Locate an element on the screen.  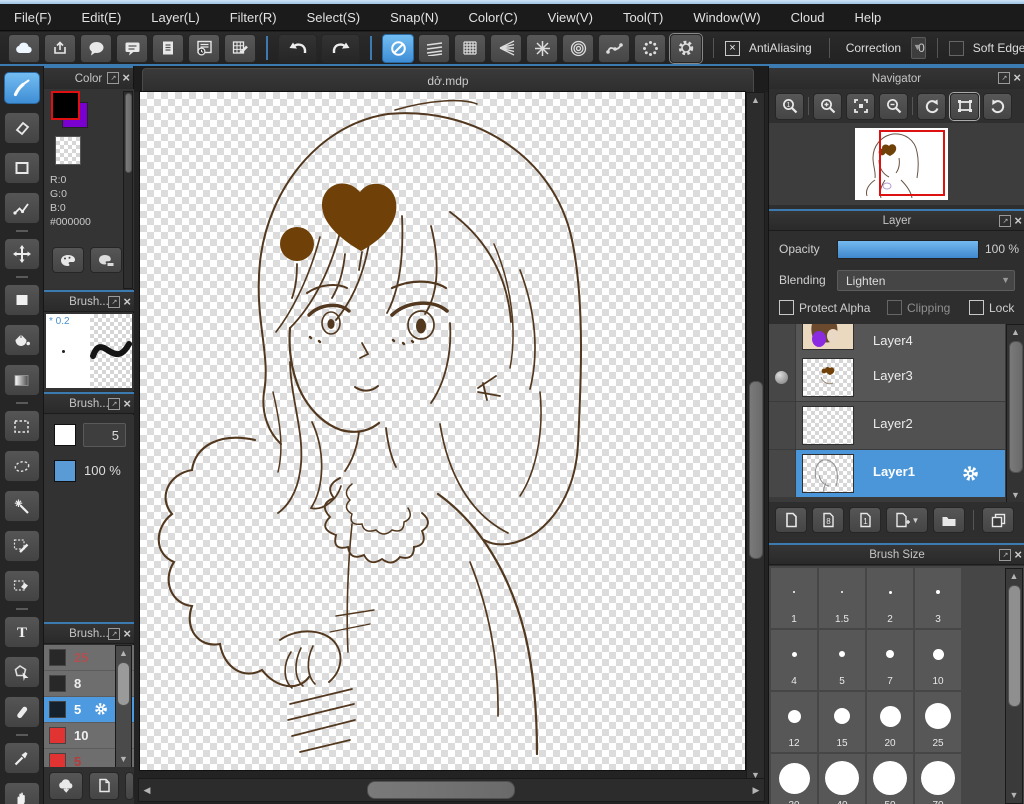
snap-ellipse-button is located at coordinates (650, 48).